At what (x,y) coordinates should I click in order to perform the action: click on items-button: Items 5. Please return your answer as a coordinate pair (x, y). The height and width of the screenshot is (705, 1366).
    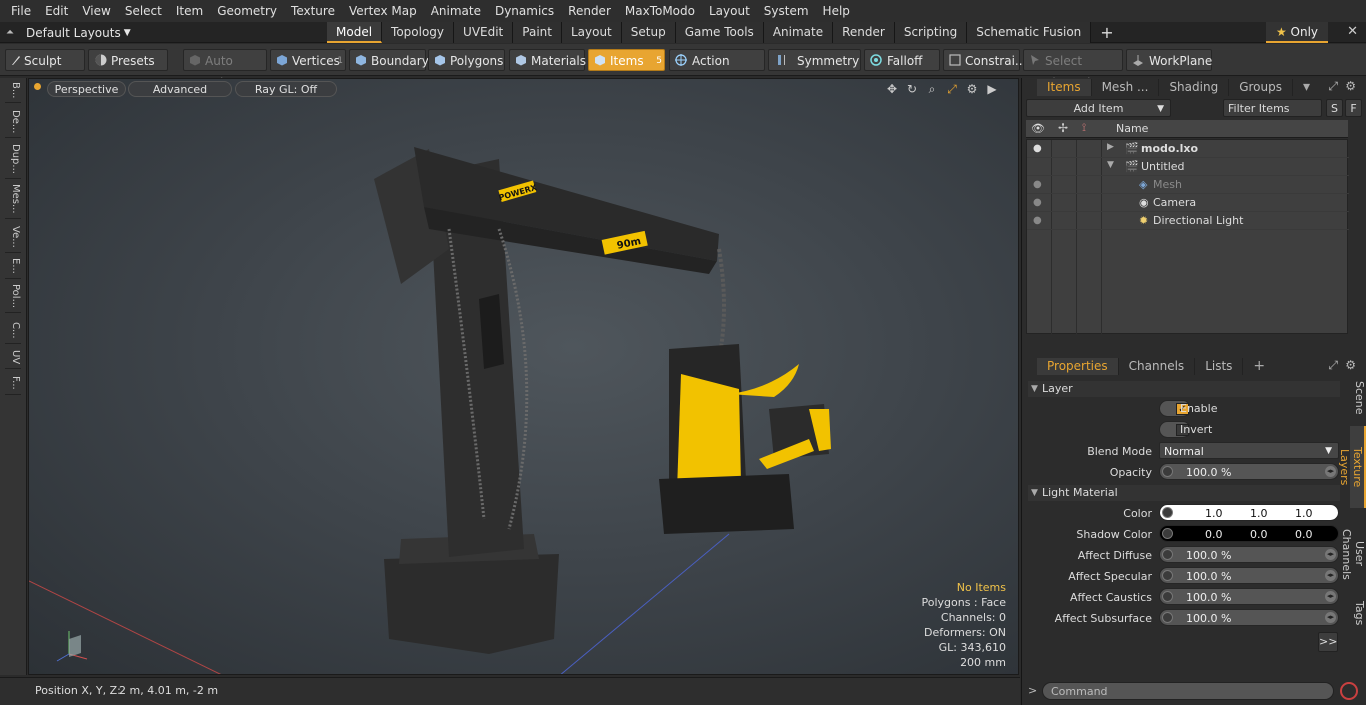
    Looking at the image, I should click on (626, 60).